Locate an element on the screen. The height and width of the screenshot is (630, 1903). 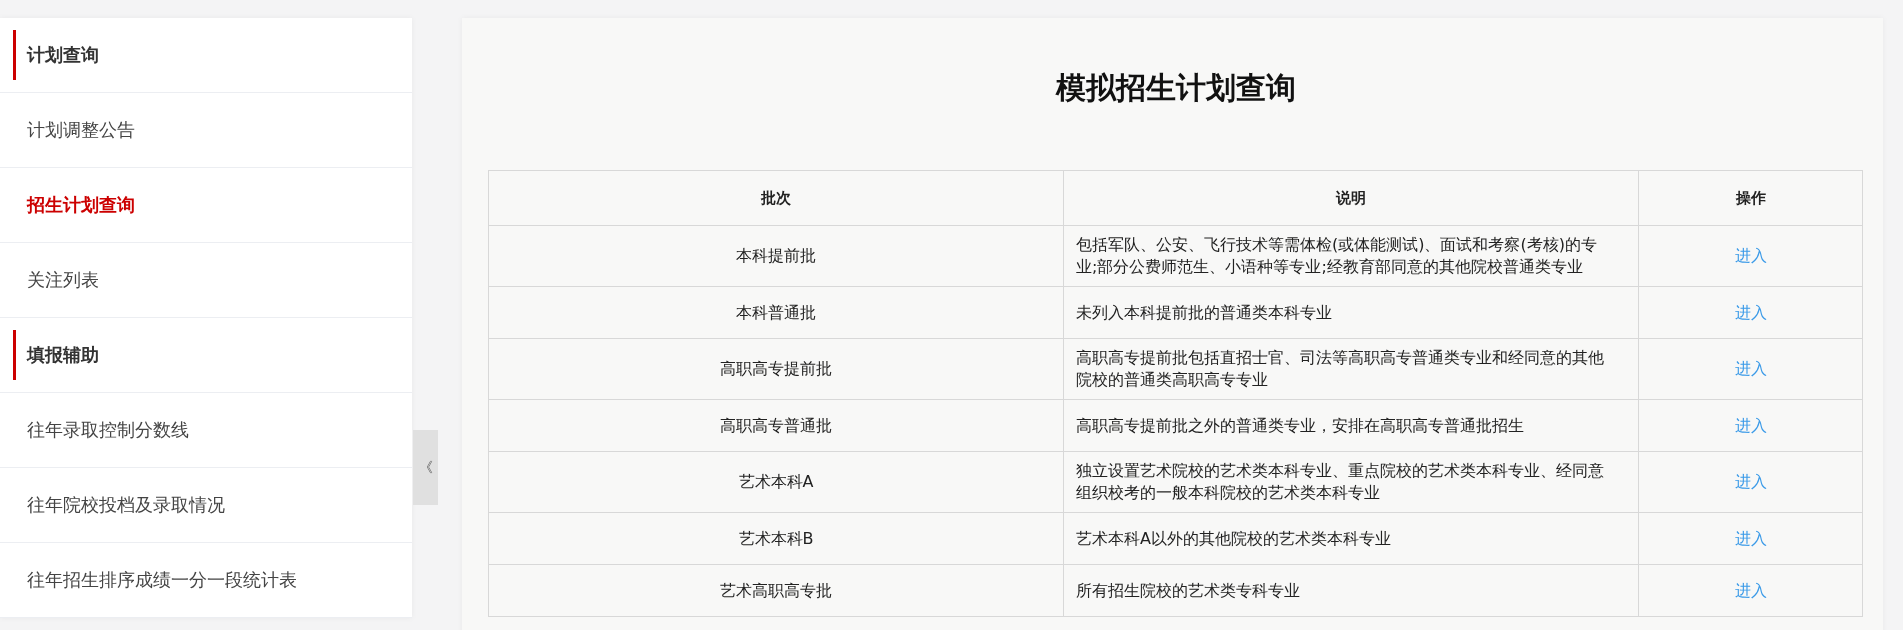
table-cell: 艺术高职高专批 is located at coordinates (776, 590).